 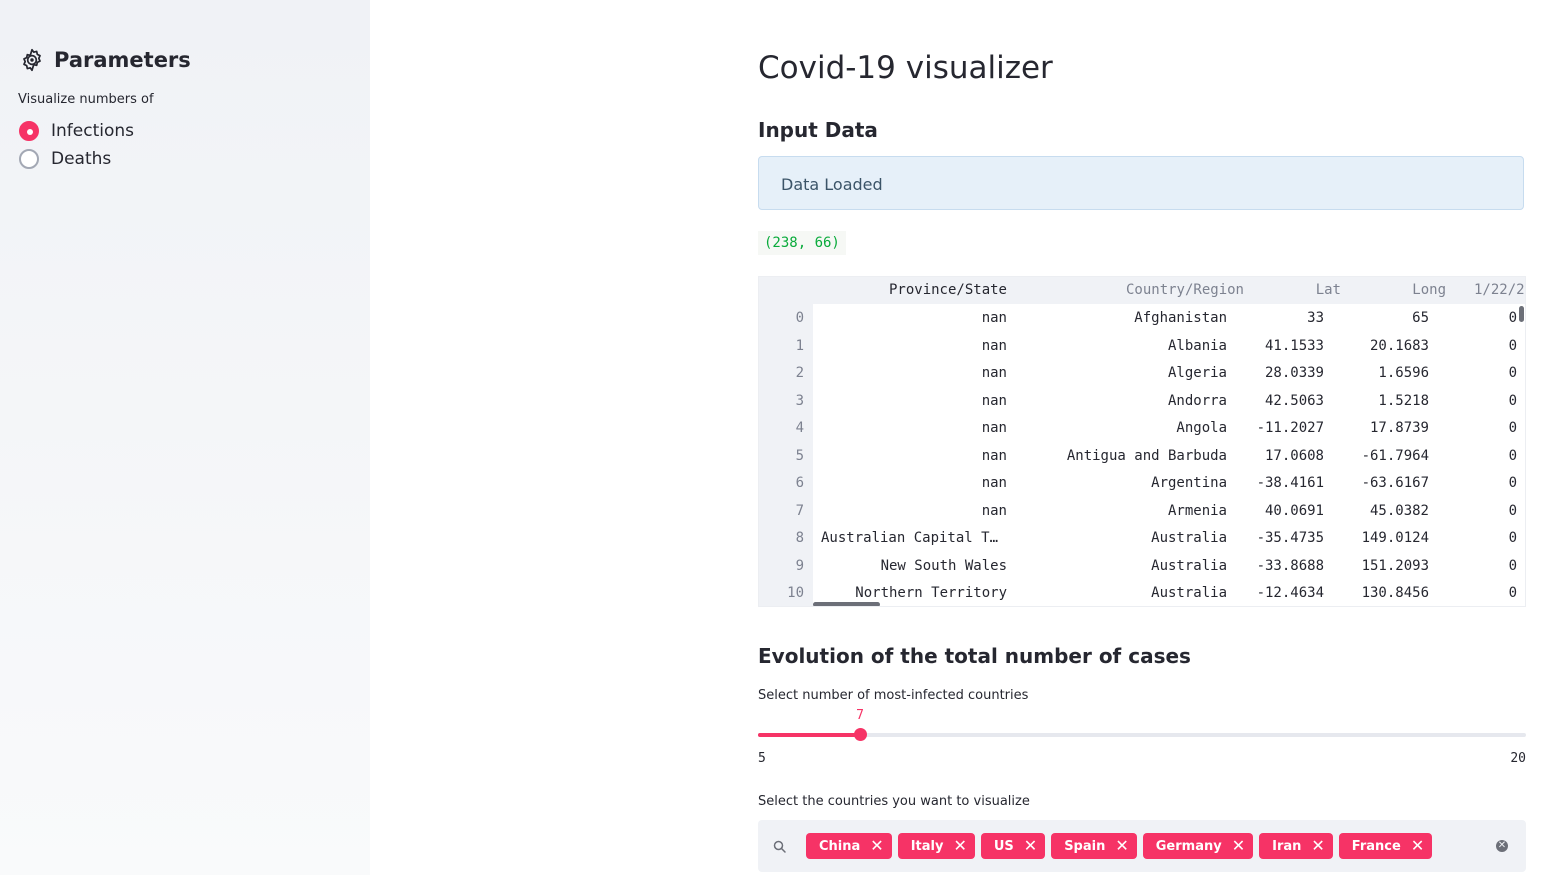 What do you see at coordinates (1502, 846) in the screenshot?
I see `clear-icon: ✕` at bounding box center [1502, 846].